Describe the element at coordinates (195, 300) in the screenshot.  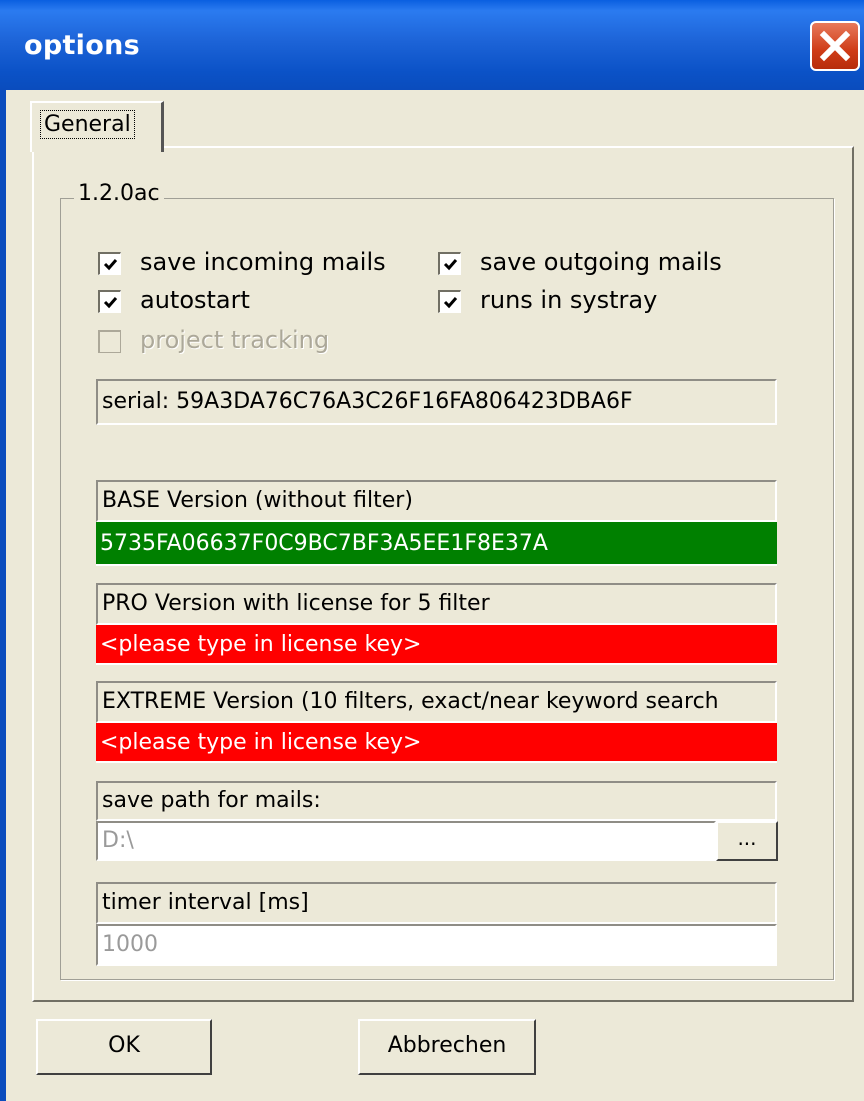
I see `autostart-label: autostart` at that location.